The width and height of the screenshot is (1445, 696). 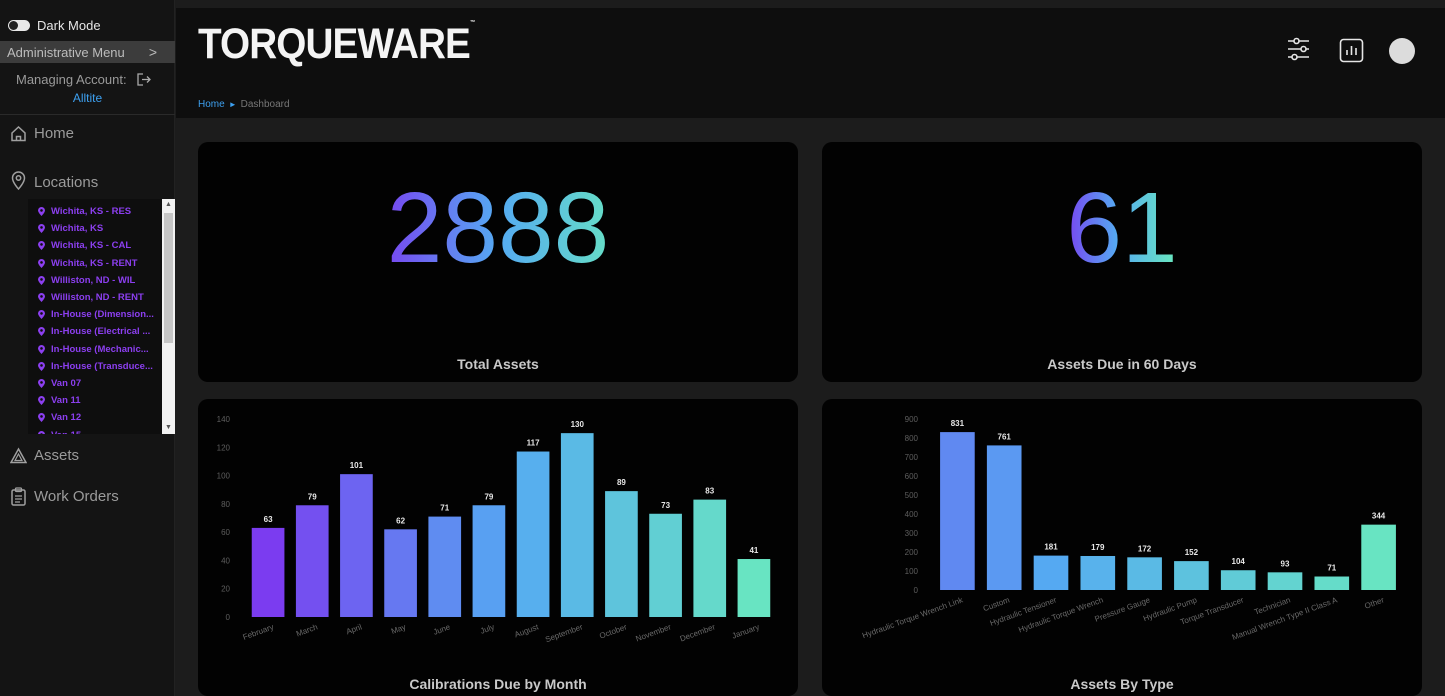 I want to click on data-label: 179, so click(x=1098, y=547).